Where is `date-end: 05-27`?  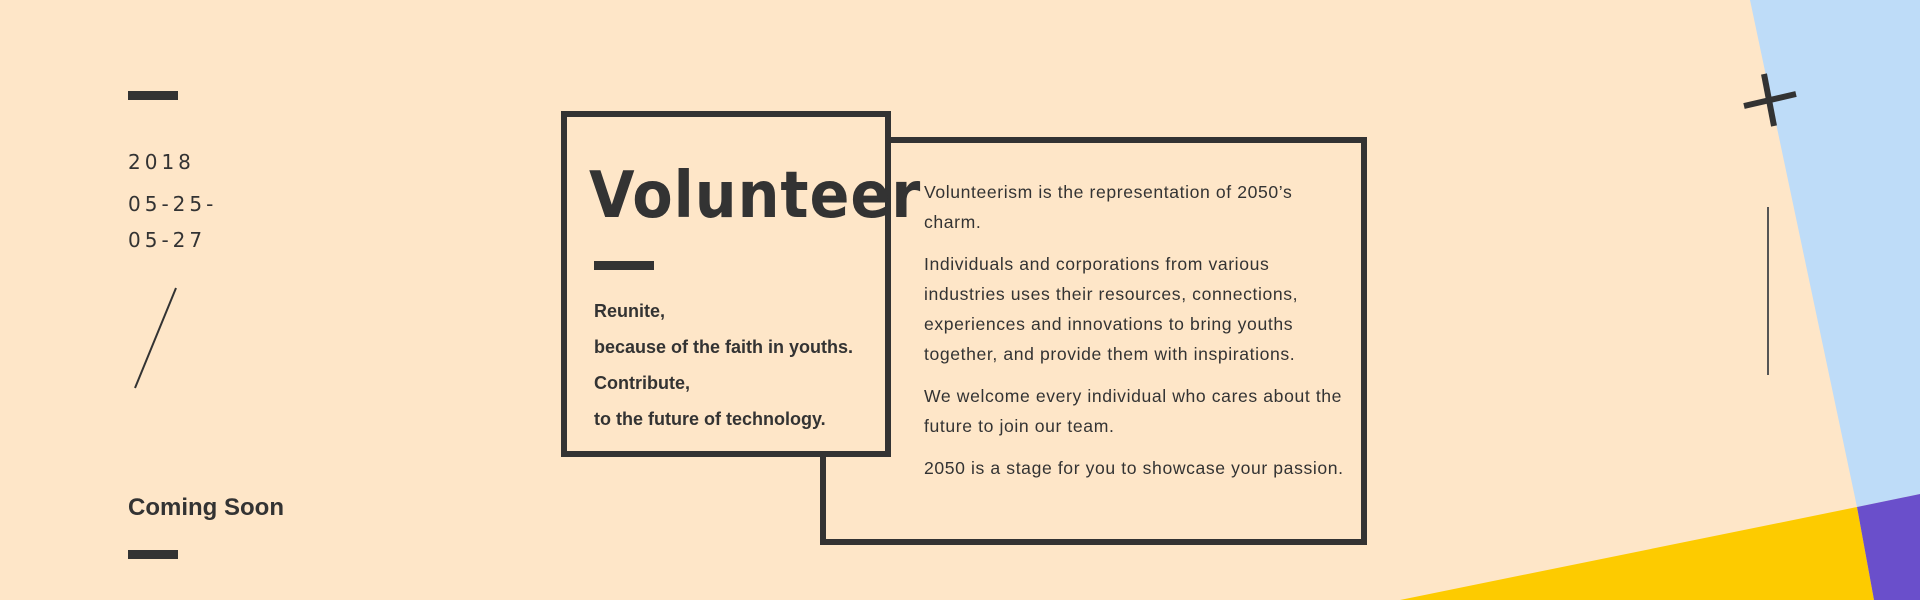
date-end: 05-27 is located at coordinates (167, 240).